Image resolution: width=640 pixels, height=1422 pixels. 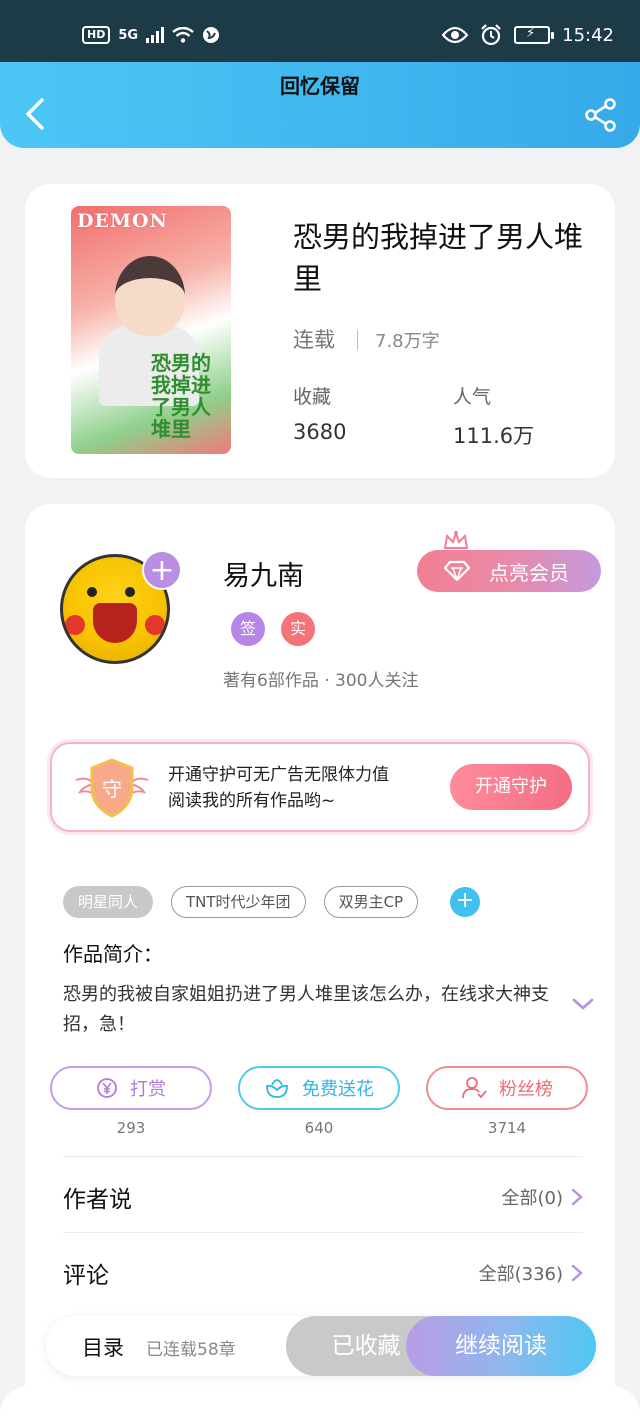 I want to click on eye-icon, so click(x=455, y=35).